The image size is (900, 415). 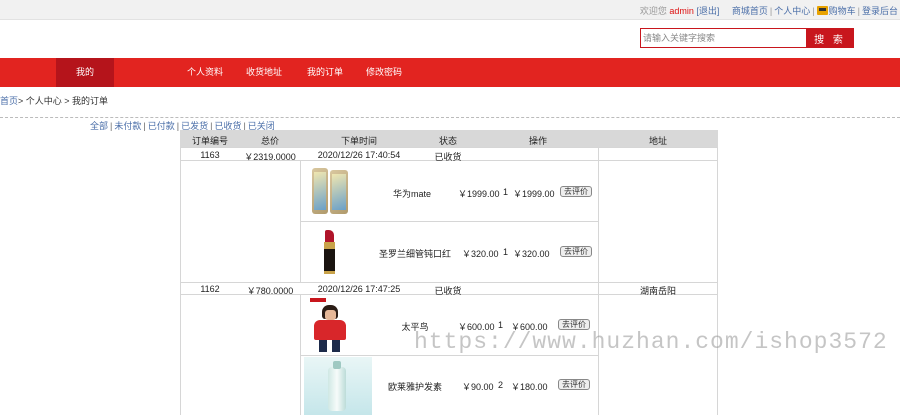 I want to click on product-name: 圣罗兰细管钝口红, so click(x=415, y=253).